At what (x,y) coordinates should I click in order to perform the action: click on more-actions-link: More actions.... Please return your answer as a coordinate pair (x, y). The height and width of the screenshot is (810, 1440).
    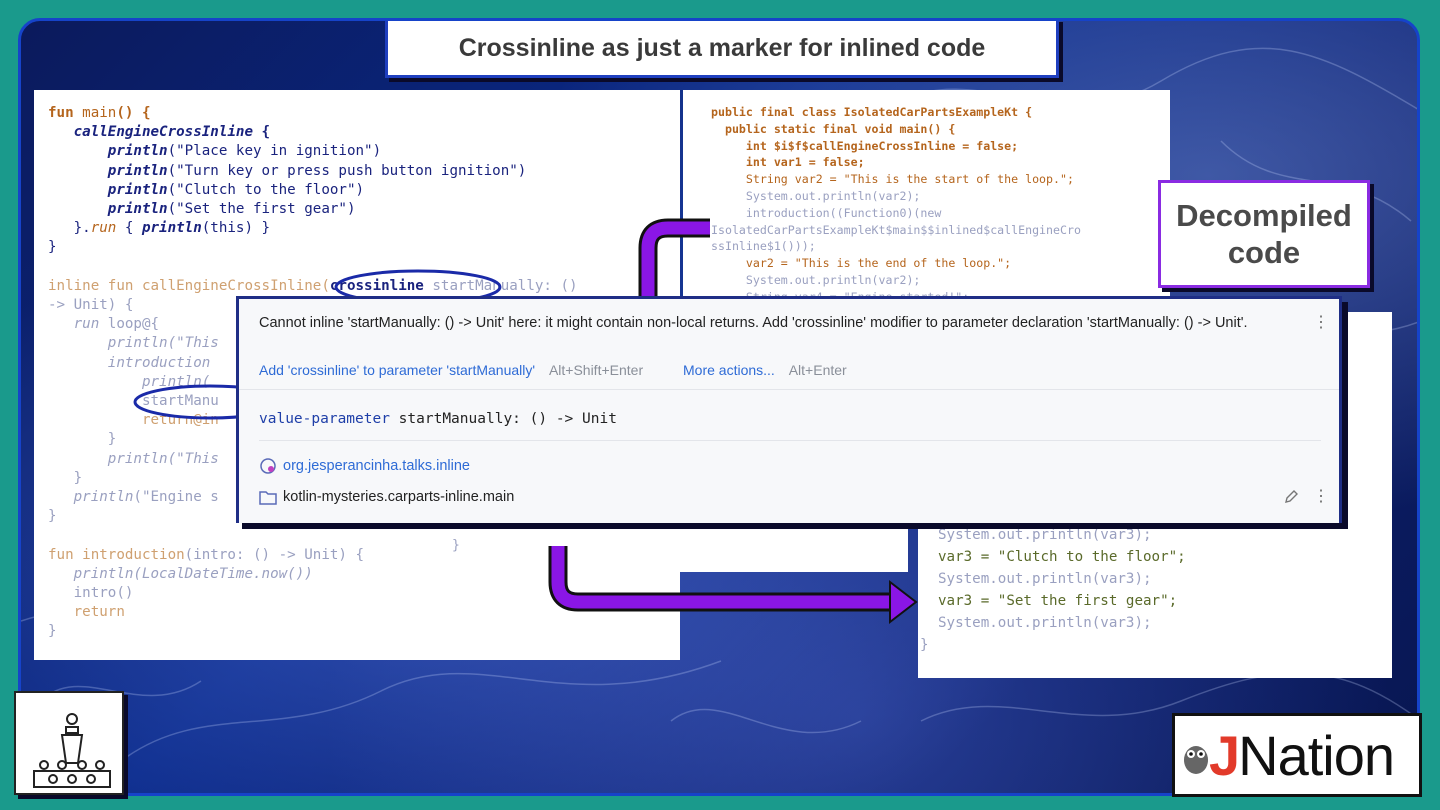
    Looking at the image, I should click on (729, 370).